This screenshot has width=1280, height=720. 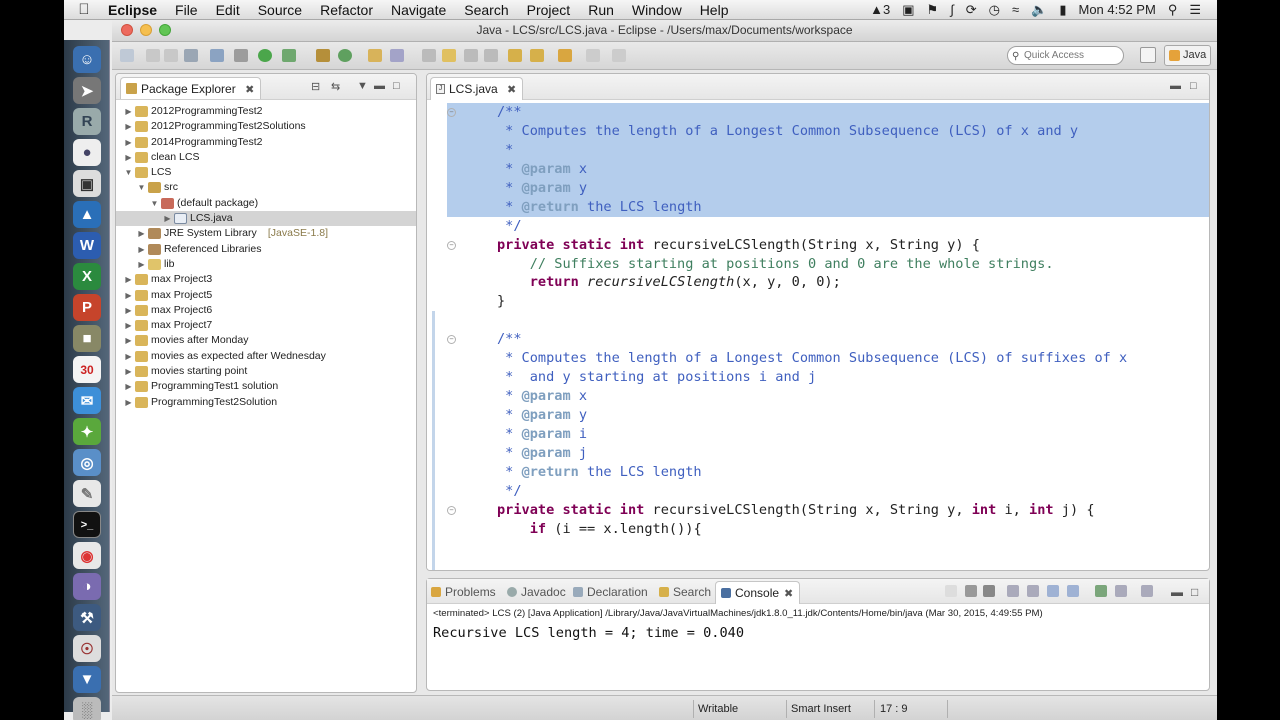 What do you see at coordinates (619, 55) in the screenshot?
I see `pin-editor-icon` at bounding box center [619, 55].